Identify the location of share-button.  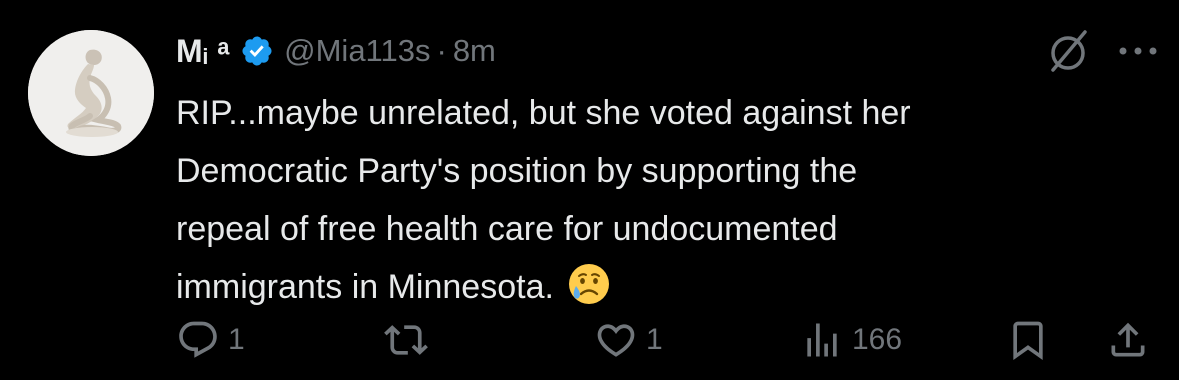
(1128, 340).